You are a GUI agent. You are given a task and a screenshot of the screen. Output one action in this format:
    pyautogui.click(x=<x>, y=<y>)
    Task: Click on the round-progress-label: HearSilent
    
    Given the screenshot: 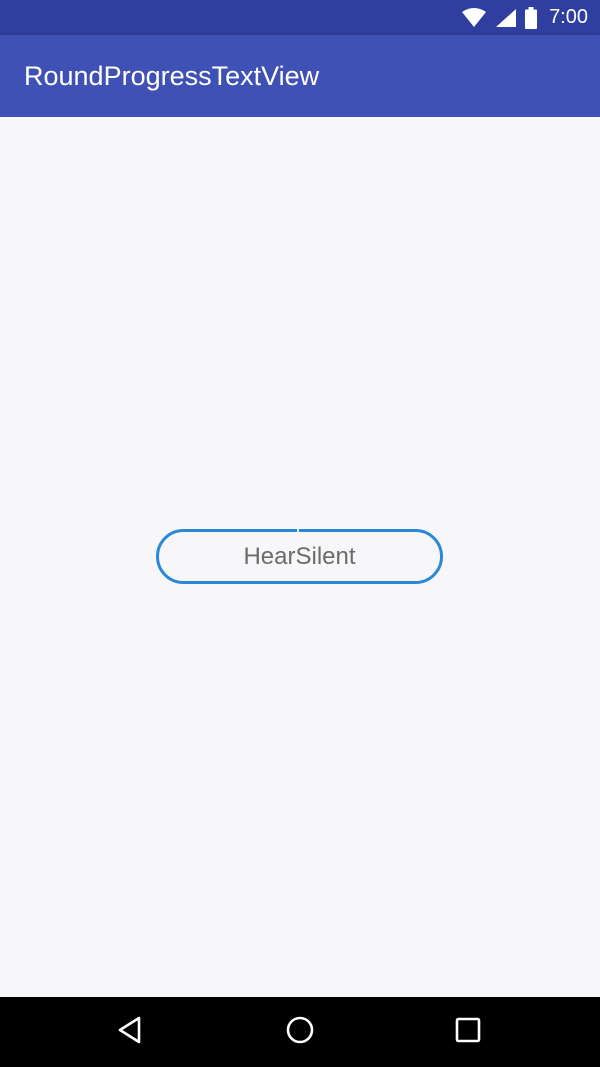 What is the action you would take?
    pyautogui.click(x=299, y=556)
    